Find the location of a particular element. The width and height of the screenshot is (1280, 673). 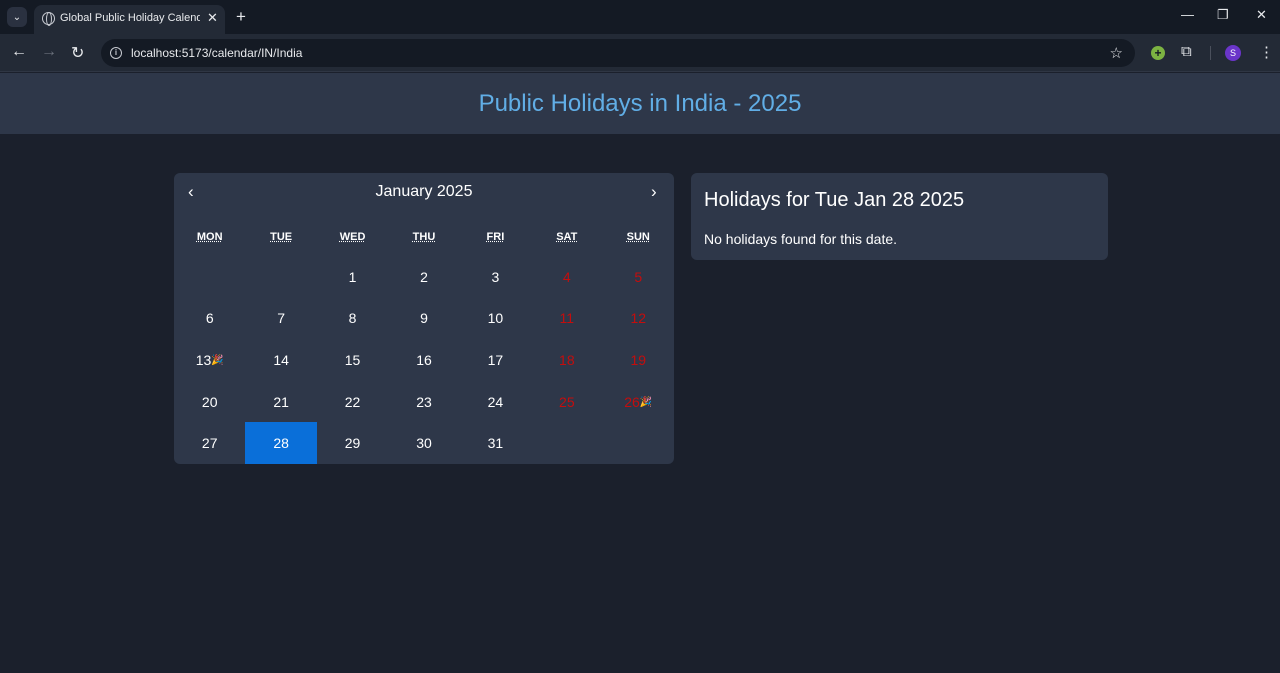

day-cell-6: 6 is located at coordinates (209, 319).